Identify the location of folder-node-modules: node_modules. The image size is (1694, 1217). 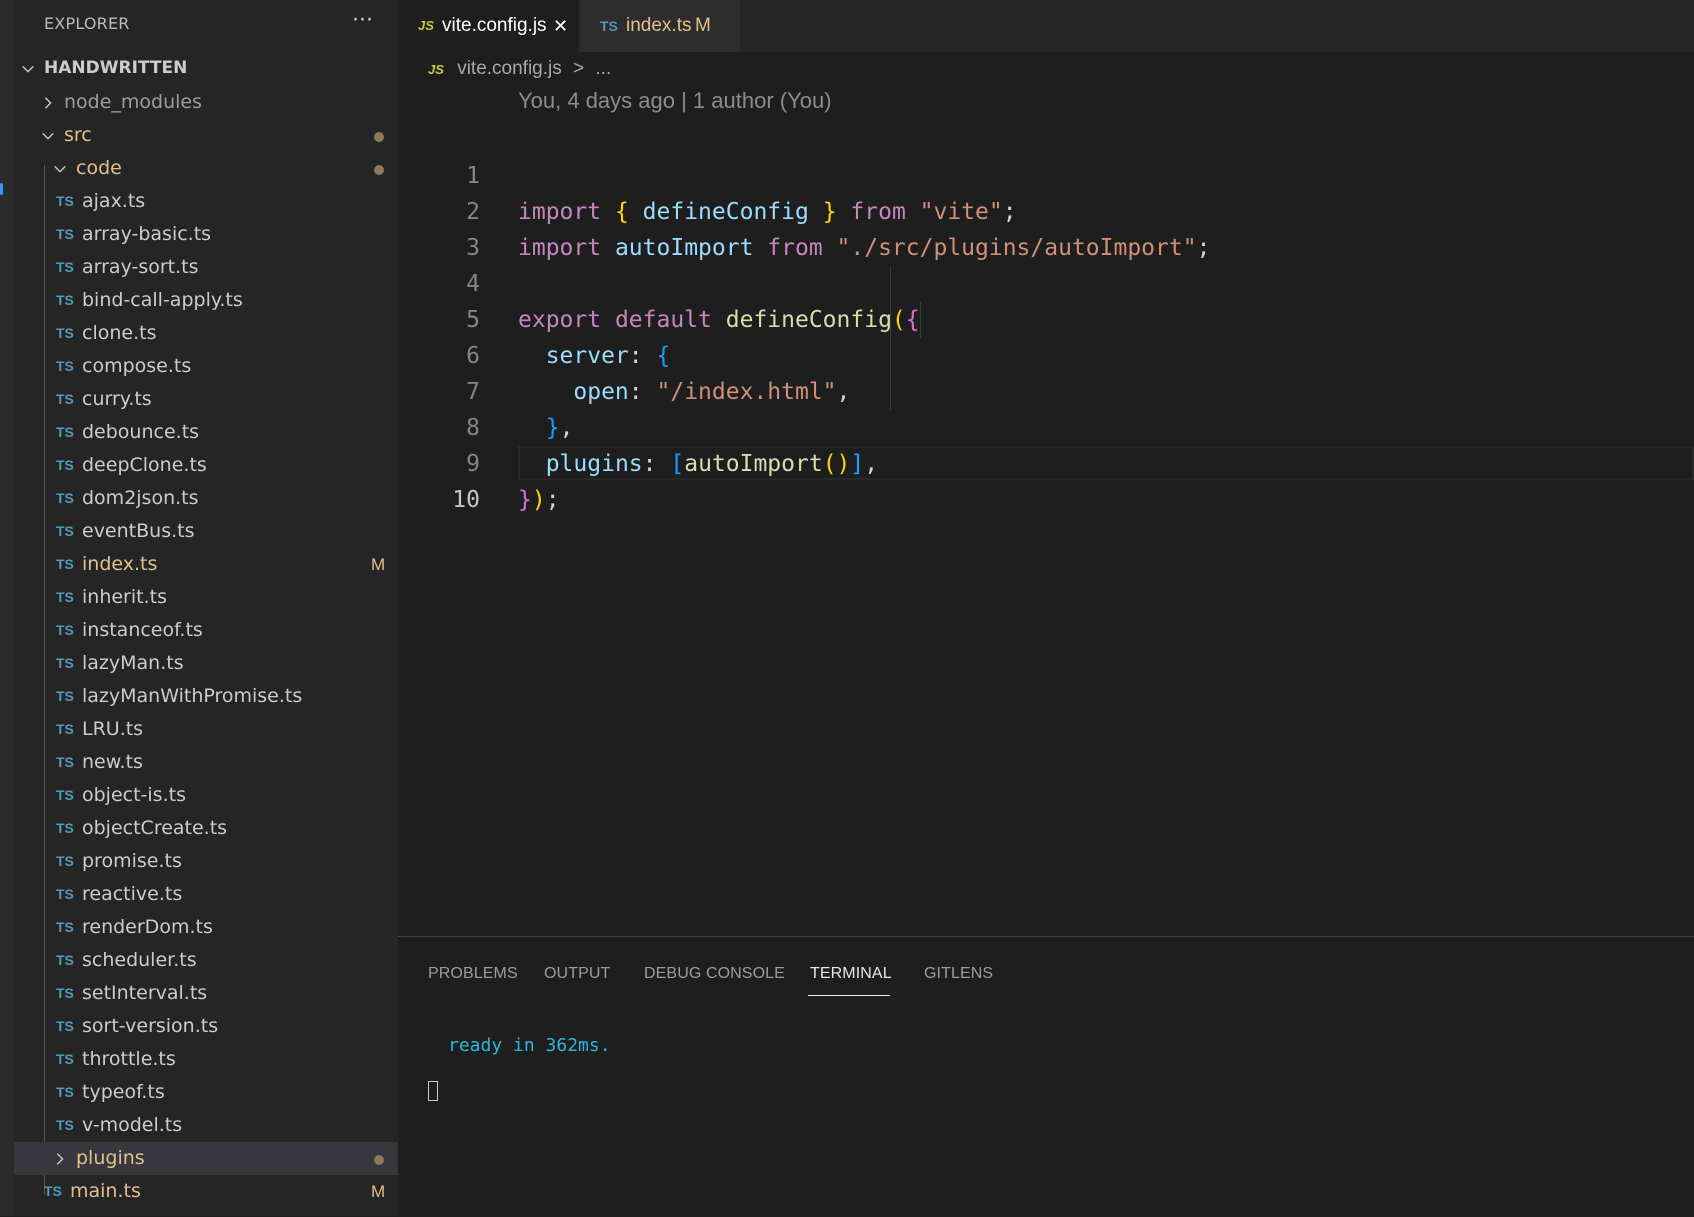
(206, 102).